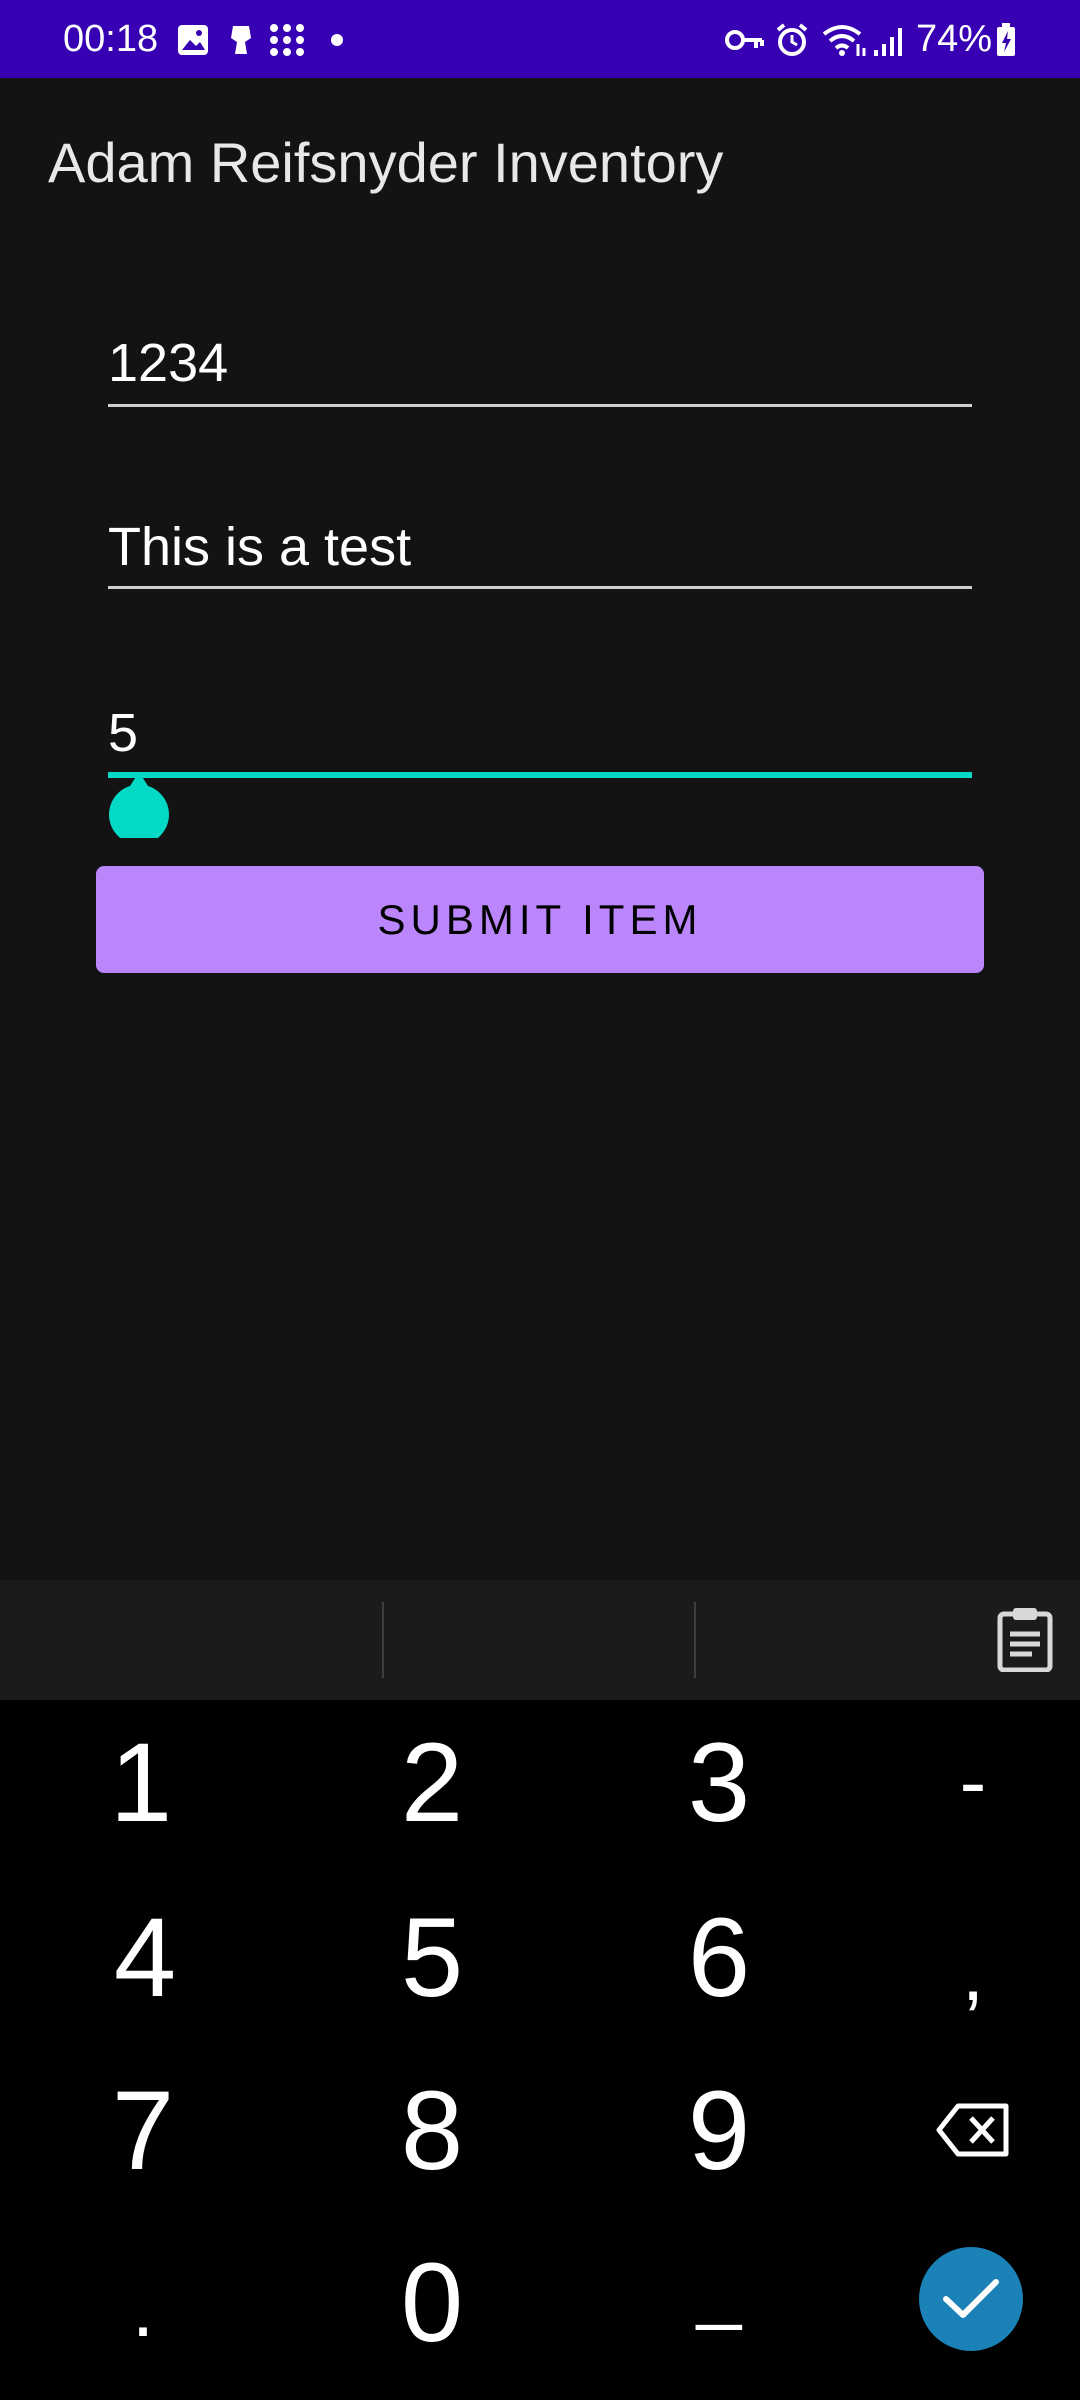 The height and width of the screenshot is (2400, 1080). Describe the element at coordinates (954, 39) in the screenshot. I see `battery-percent: 74%` at that location.